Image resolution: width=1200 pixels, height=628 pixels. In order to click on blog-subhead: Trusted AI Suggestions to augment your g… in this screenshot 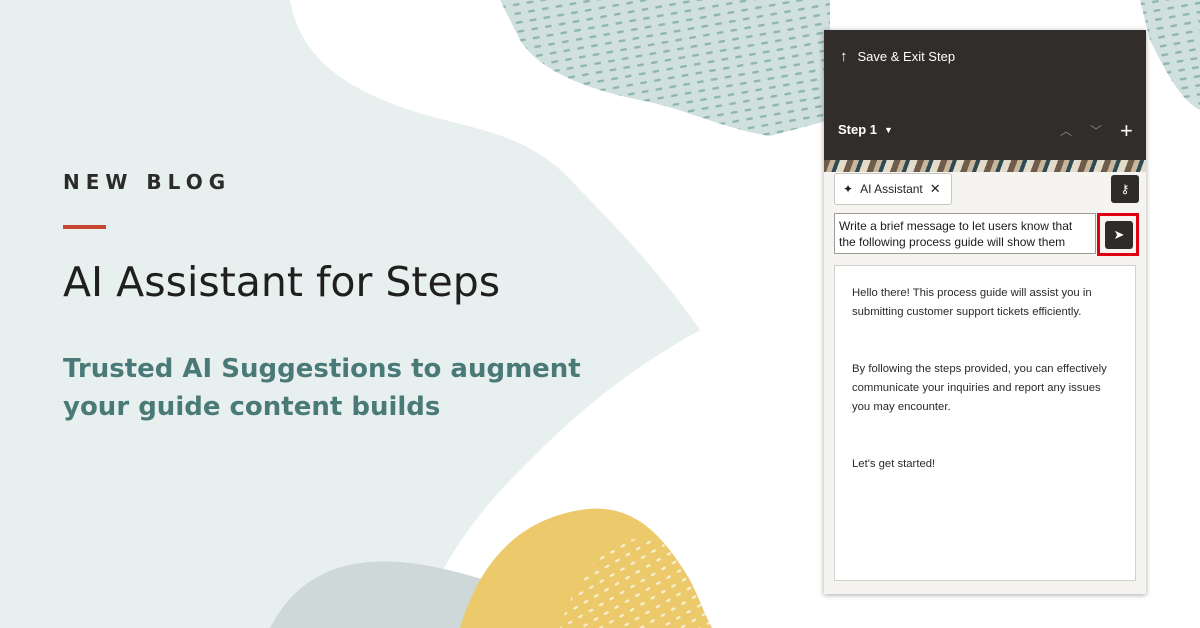, I will do `click(322, 388)`.